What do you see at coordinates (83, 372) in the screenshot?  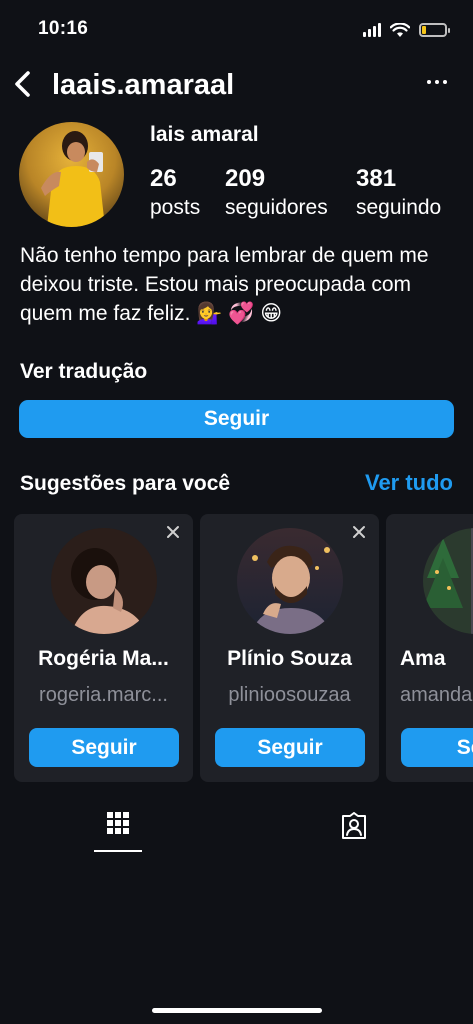 I see `see-translation-link: Ver tradução` at bounding box center [83, 372].